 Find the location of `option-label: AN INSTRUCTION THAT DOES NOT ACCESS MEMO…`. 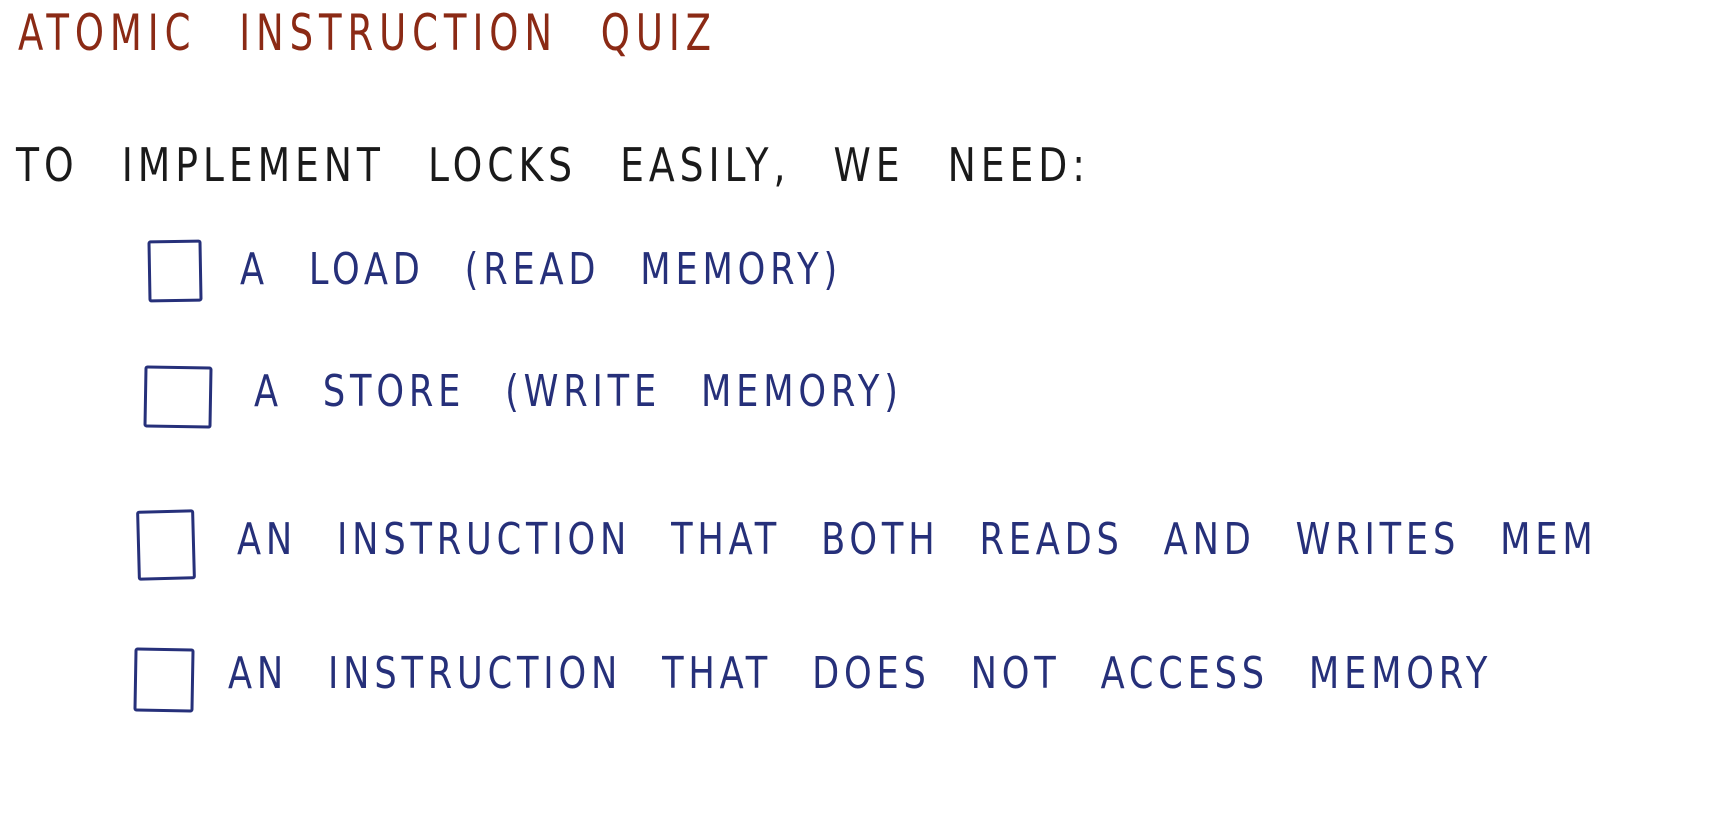

option-label: AN INSTRUCTION THAT DOES NOT ACCESS MEMO… is located at coordinates (860, 673).